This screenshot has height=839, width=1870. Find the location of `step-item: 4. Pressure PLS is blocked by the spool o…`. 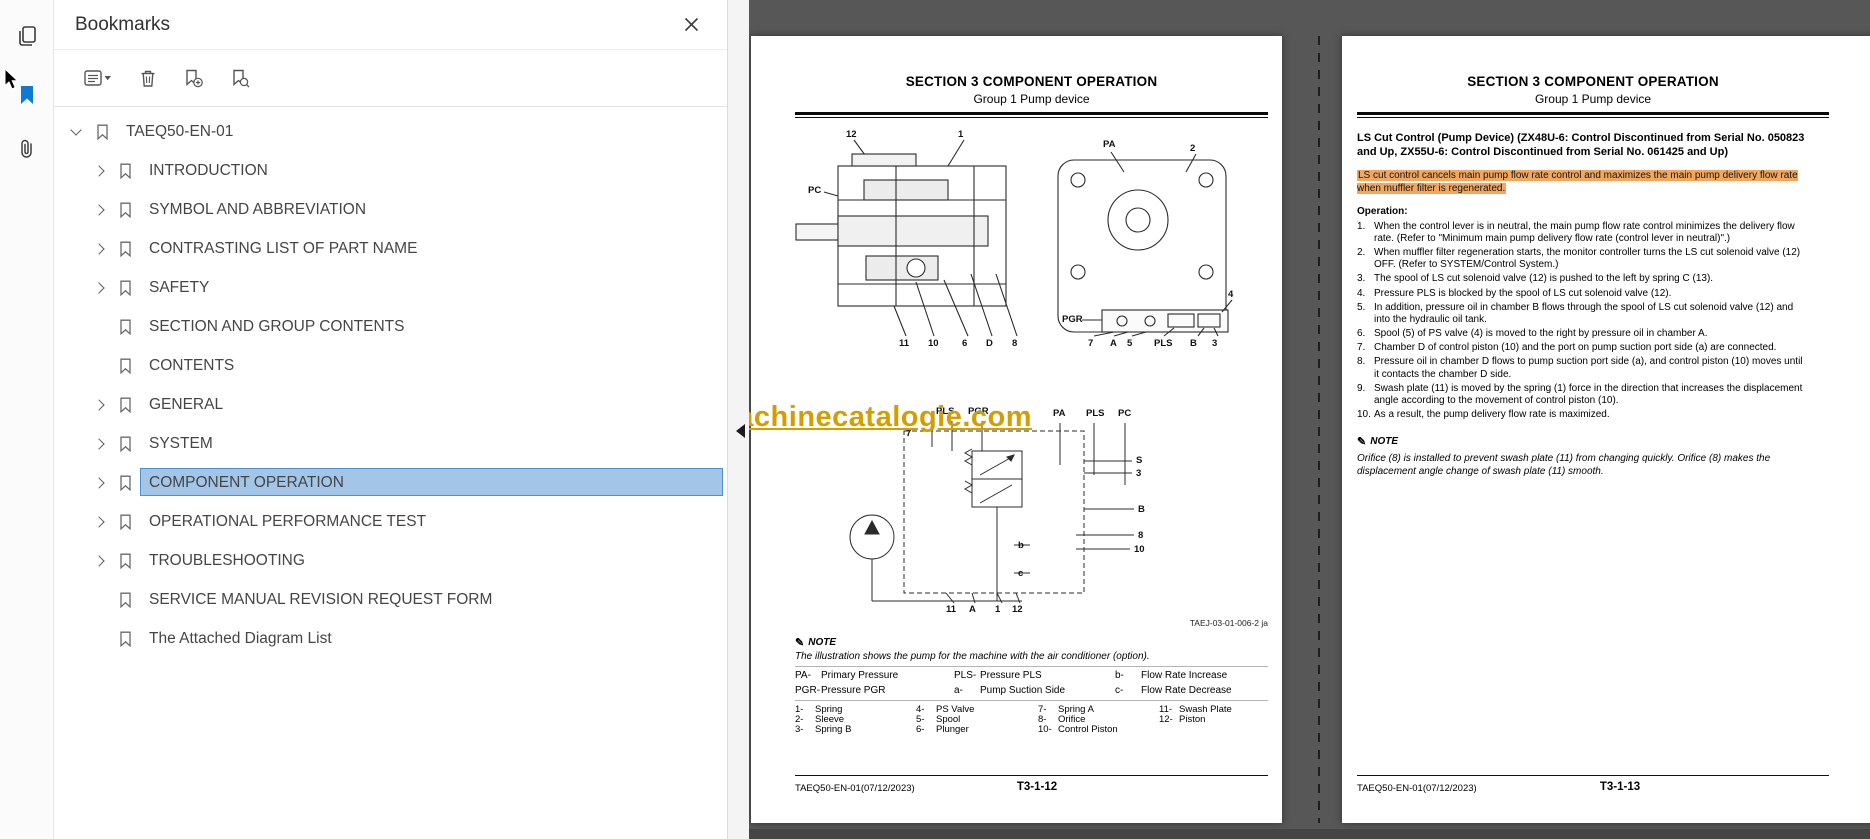

step-item: 4. Pressure PLS is blocked by the spool o… is located at coordinates (1514, 293).